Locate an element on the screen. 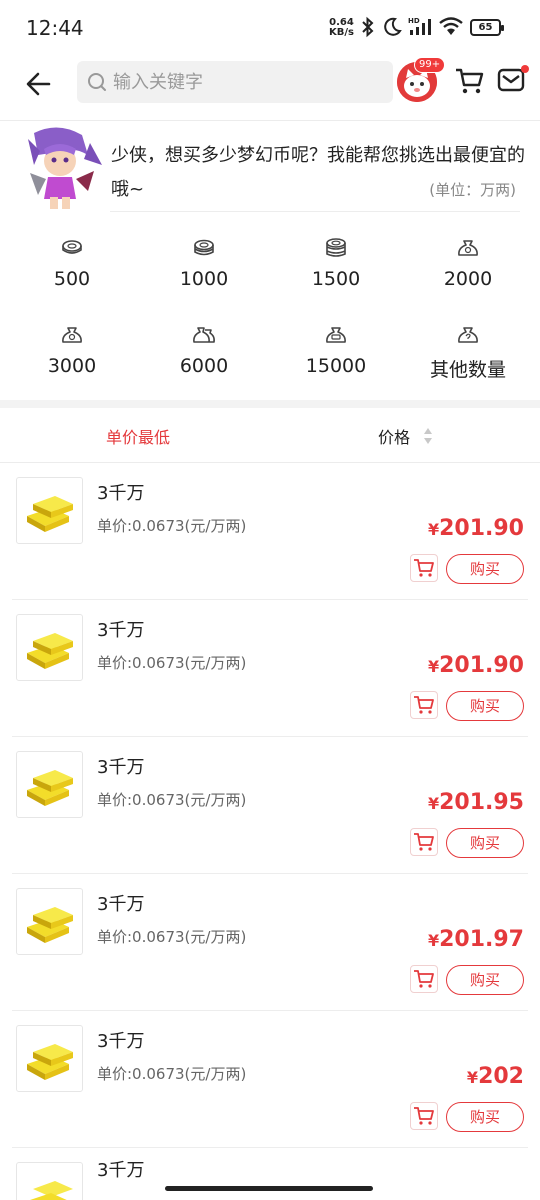 The image size is (540, 1200). amount-option-3000: 3000 is located at coordinates (72, 353).